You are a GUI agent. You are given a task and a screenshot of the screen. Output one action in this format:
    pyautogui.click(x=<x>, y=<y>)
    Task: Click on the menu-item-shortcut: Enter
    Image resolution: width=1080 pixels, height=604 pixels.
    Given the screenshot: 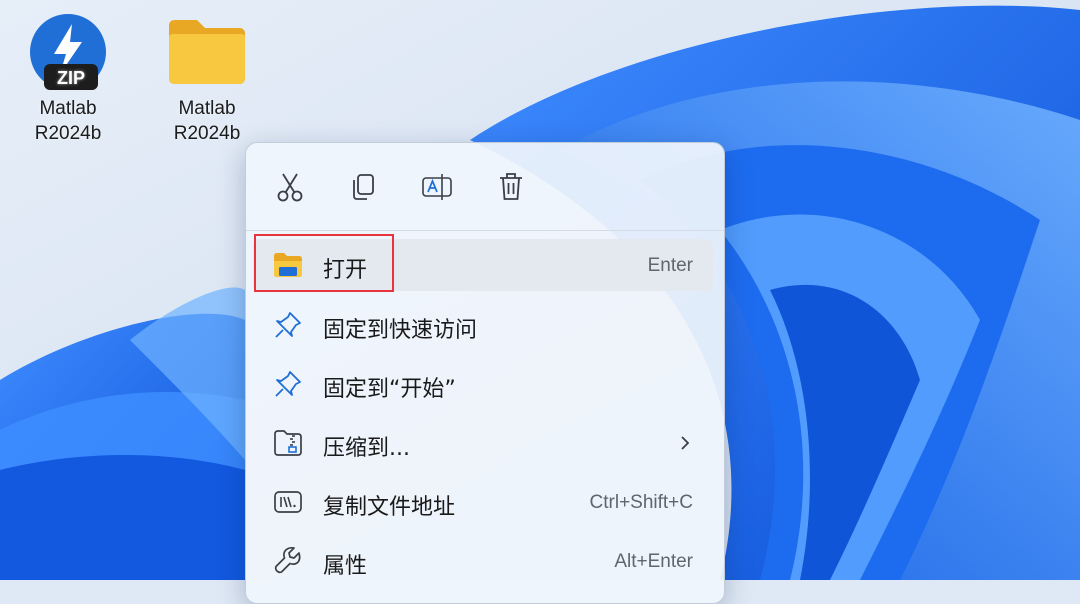 What is the action you would take?
    pyautogui.click(x=670, y=265)
    